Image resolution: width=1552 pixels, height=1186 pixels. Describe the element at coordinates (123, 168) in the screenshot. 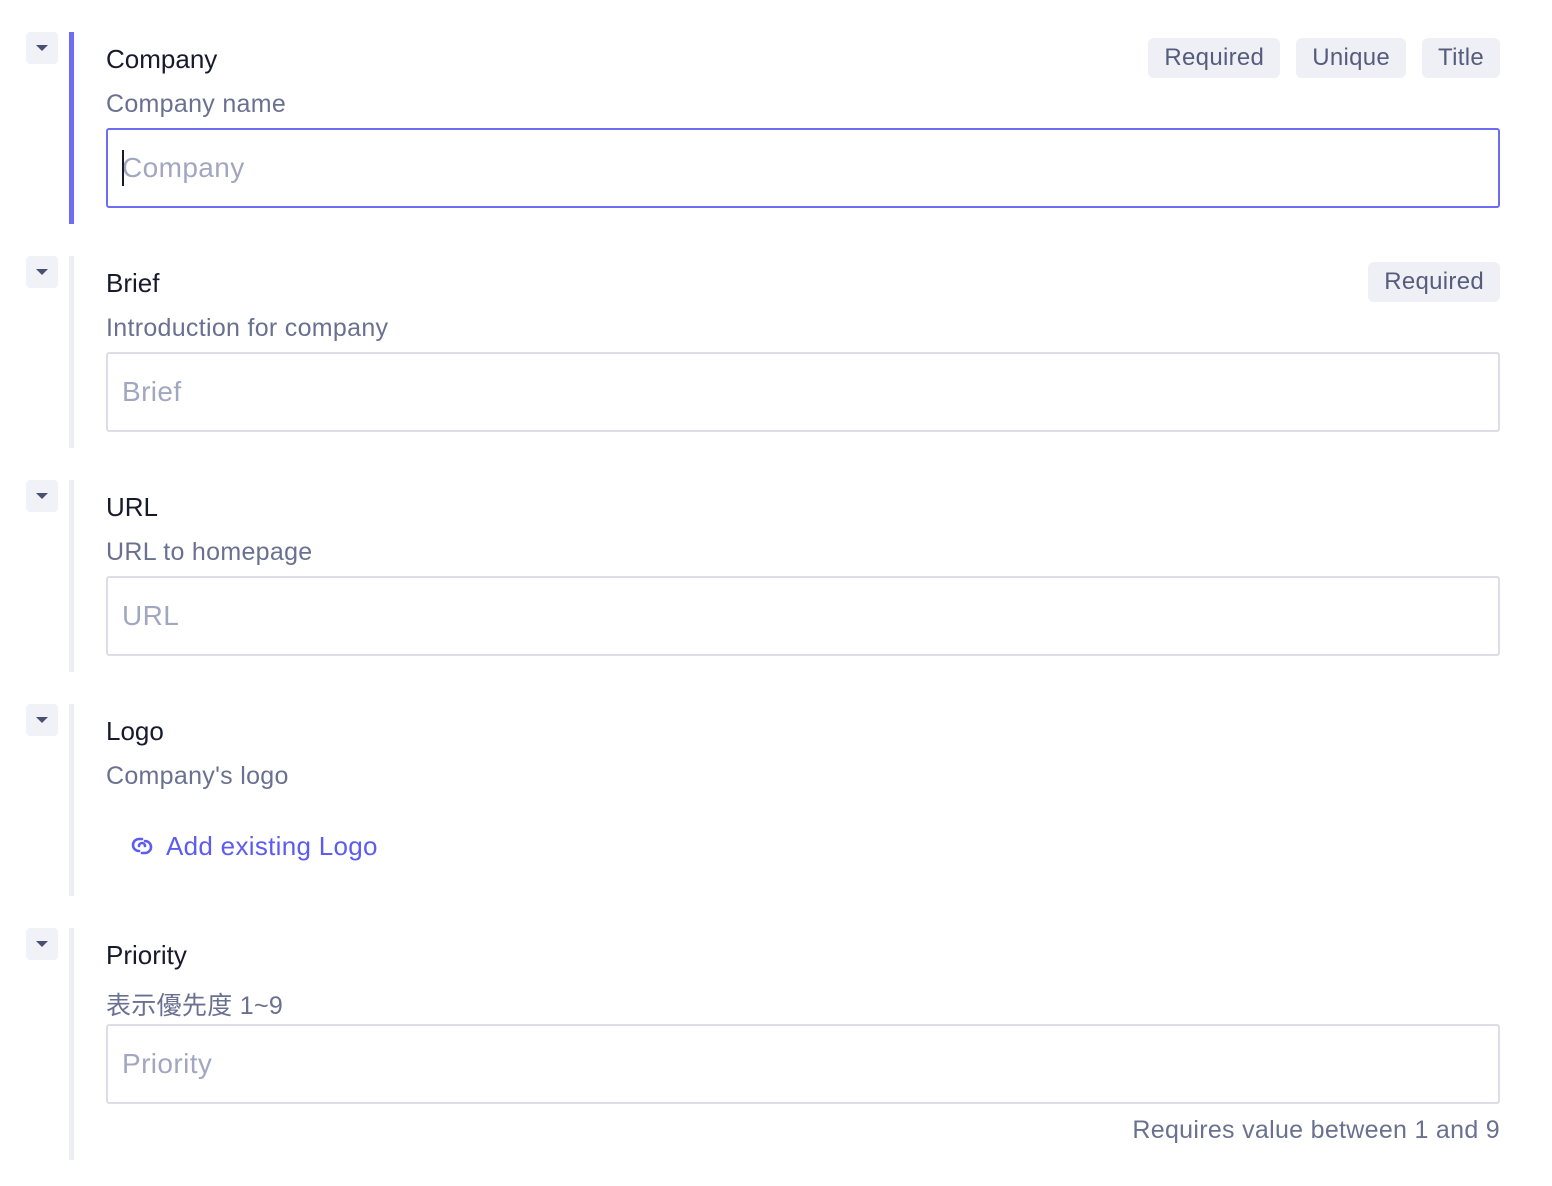

I see `text-caret` at that location.